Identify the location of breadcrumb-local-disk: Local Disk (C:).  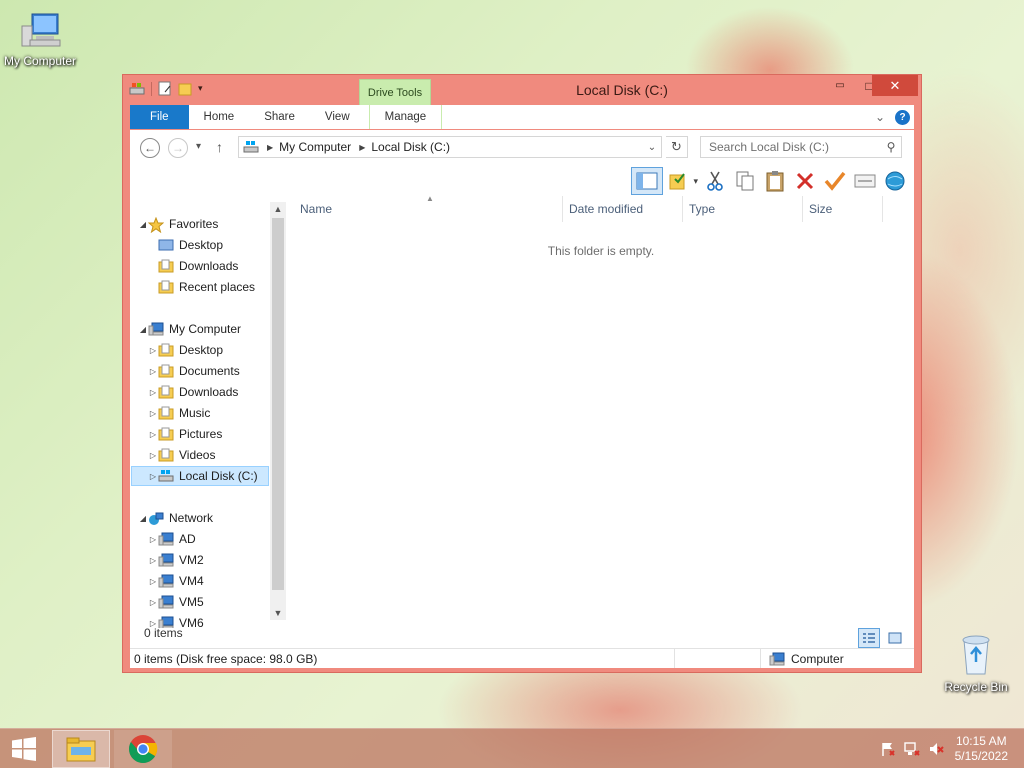
(410, 147).